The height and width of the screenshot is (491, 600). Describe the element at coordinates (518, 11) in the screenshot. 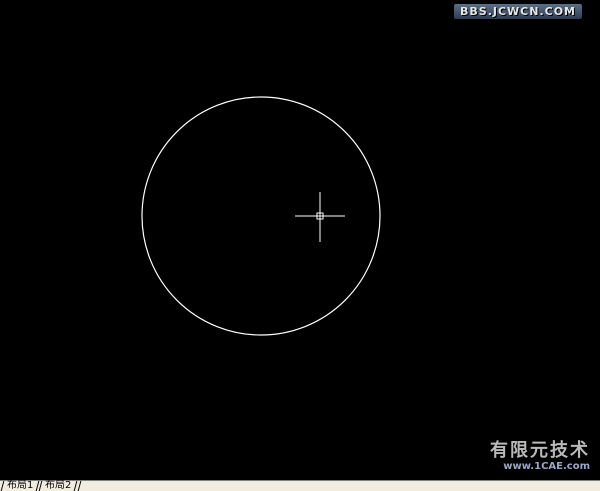

I see `watermark-top: BBS.JCWCN.COM` at that location.